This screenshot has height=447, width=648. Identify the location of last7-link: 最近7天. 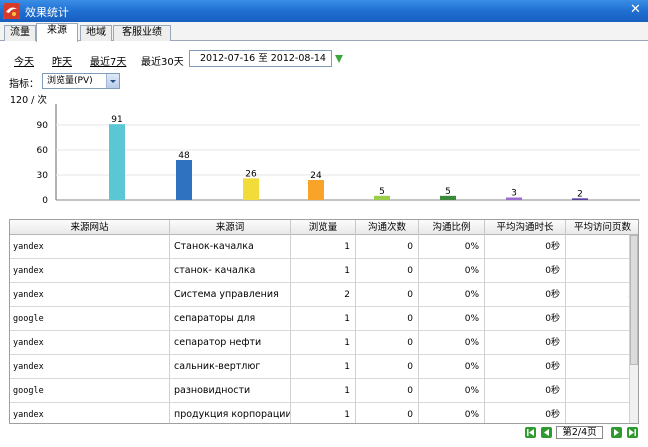
(108, 60).